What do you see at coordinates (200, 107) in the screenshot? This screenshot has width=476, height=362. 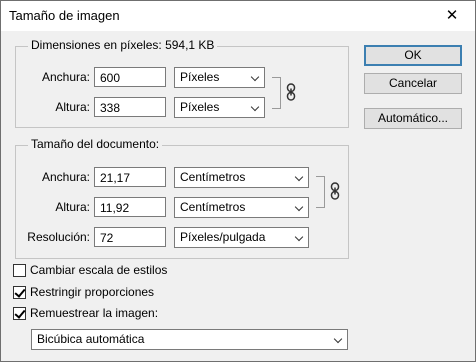 I see `pixel-height-unit-value: Píxeles` at bounding box center [200, 107].